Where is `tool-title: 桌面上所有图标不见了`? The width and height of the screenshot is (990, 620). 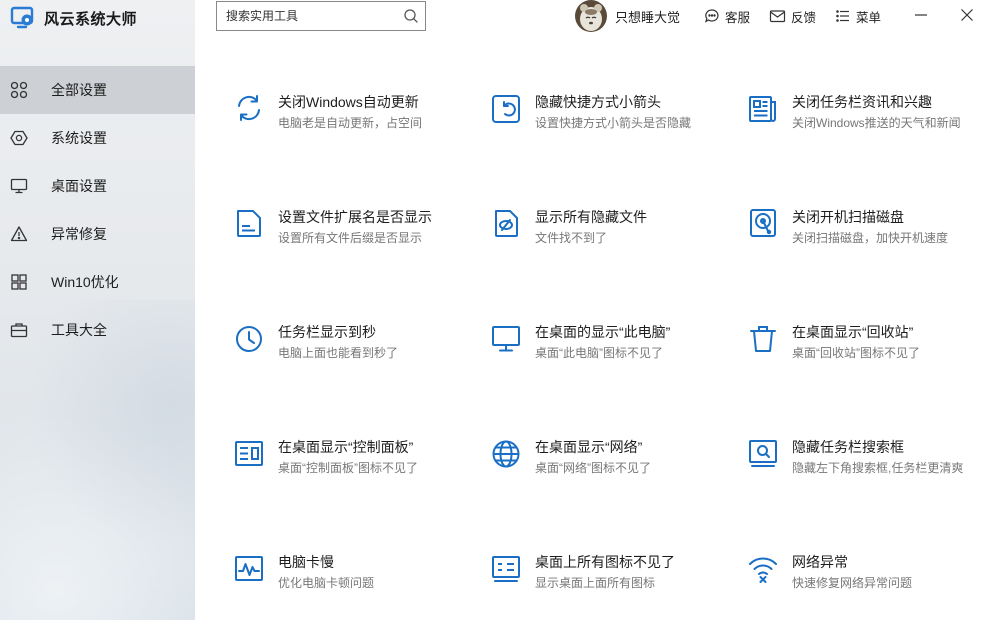
tool-title: 桌面上所有图标不见了 is located at coordinates (605, 562).